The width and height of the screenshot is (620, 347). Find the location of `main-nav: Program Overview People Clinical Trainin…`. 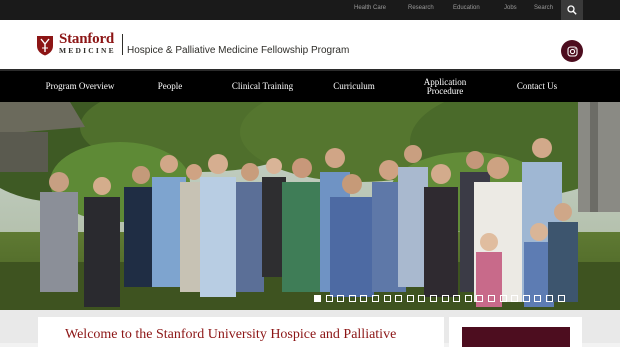

main-nav: Program Overview People Clinical Trainin… is located at coordinates (310, 85).